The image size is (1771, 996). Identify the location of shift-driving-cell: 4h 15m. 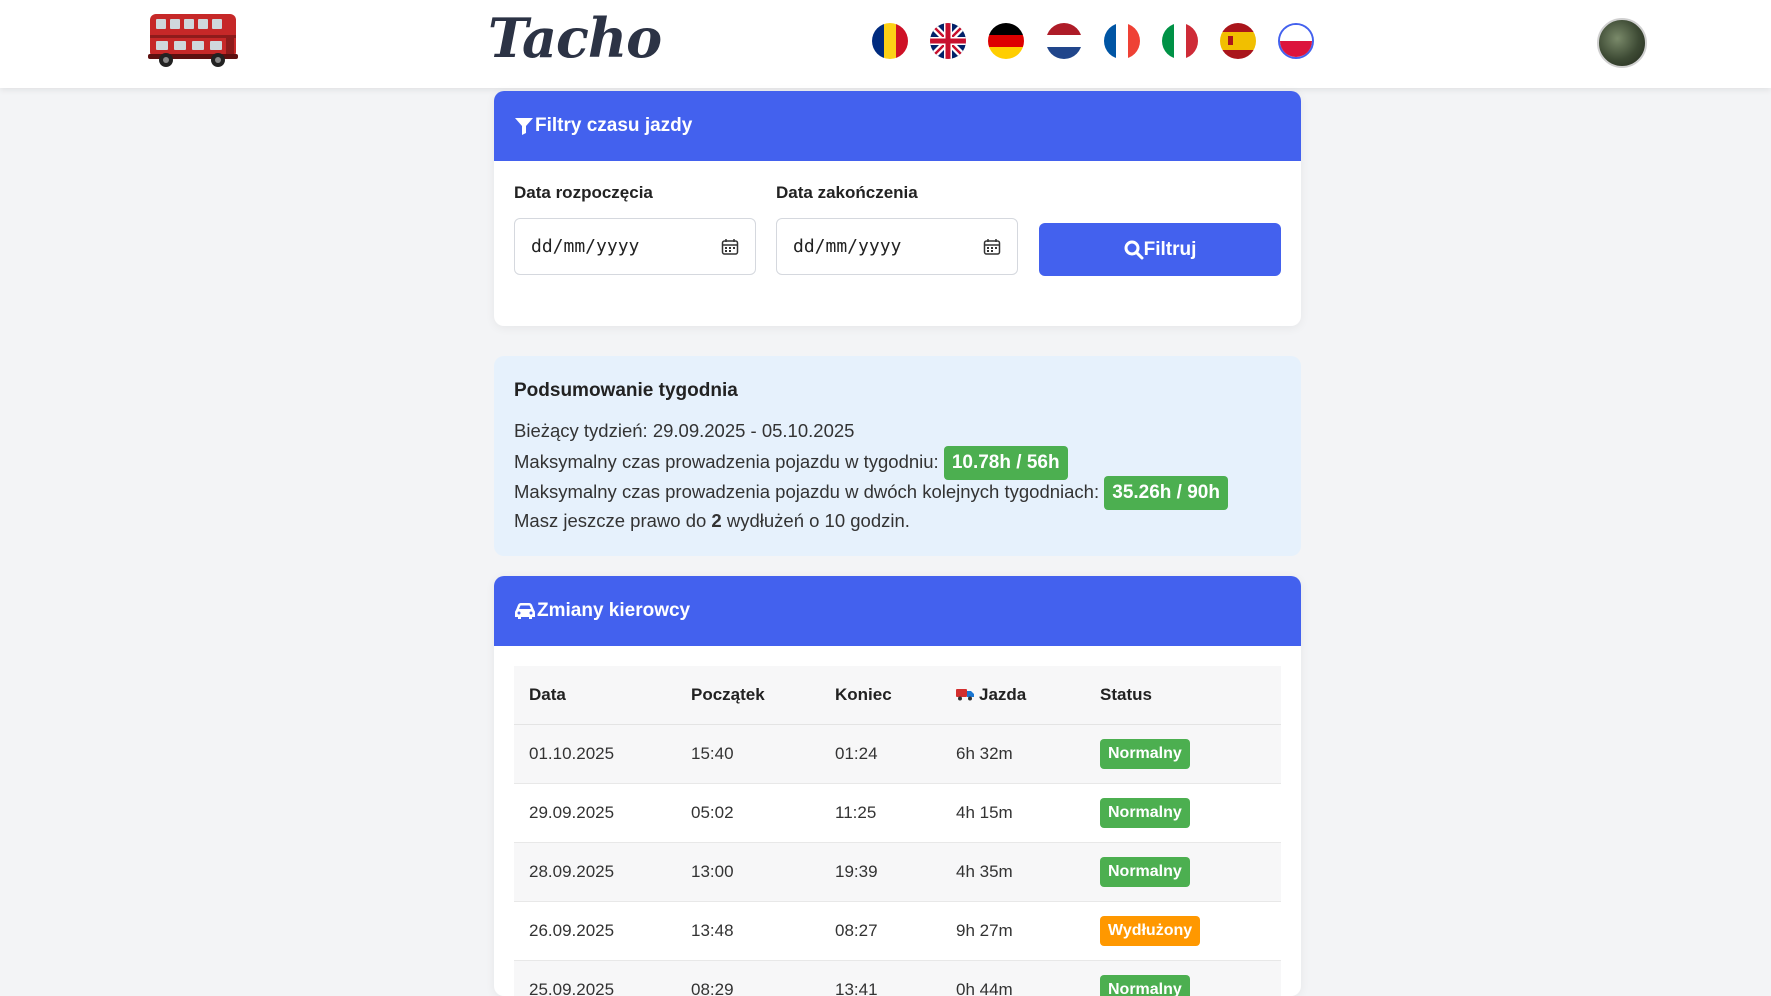
(1013, 813).